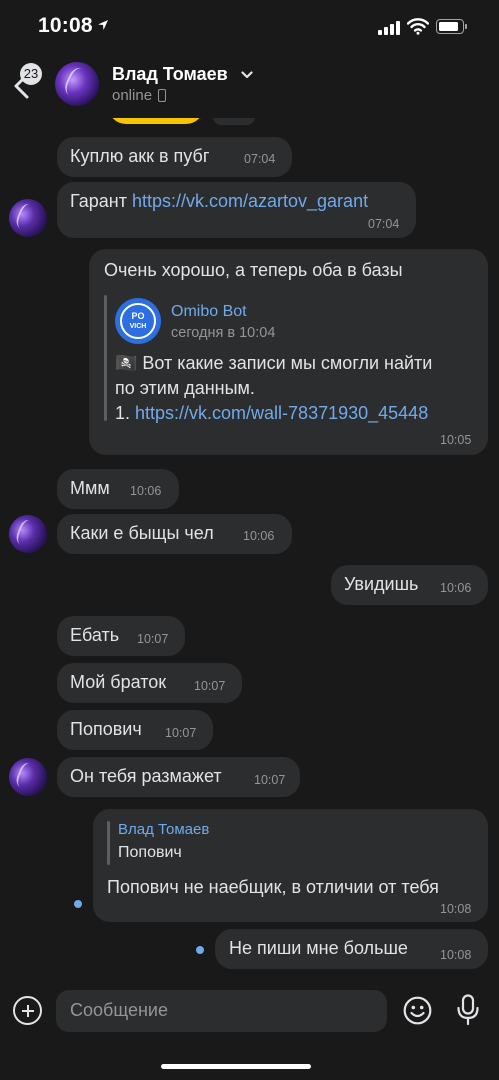  Describe the element at coordinates (65, 25) in the screenshot. I see `status-time: 10:08` at that location.